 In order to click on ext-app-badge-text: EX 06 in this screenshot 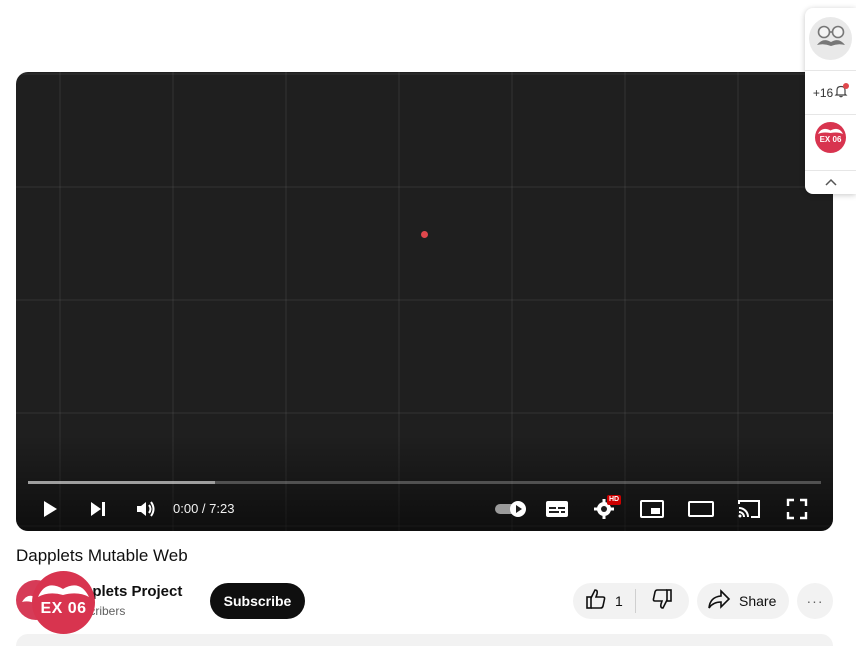, I will do `click(830, 139)`.